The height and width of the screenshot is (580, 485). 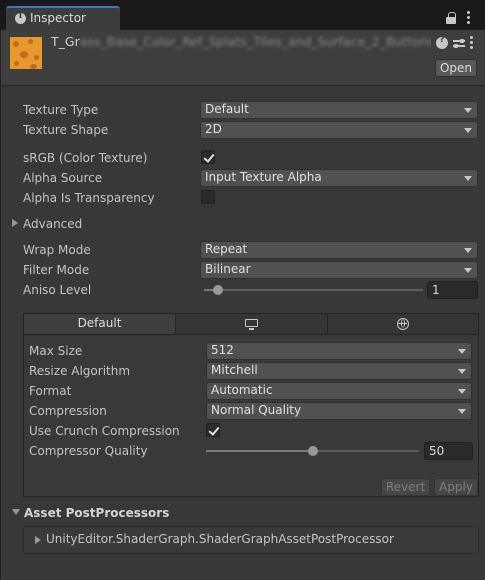 I want to click on tab-webgl, so click(x=403, y=324).